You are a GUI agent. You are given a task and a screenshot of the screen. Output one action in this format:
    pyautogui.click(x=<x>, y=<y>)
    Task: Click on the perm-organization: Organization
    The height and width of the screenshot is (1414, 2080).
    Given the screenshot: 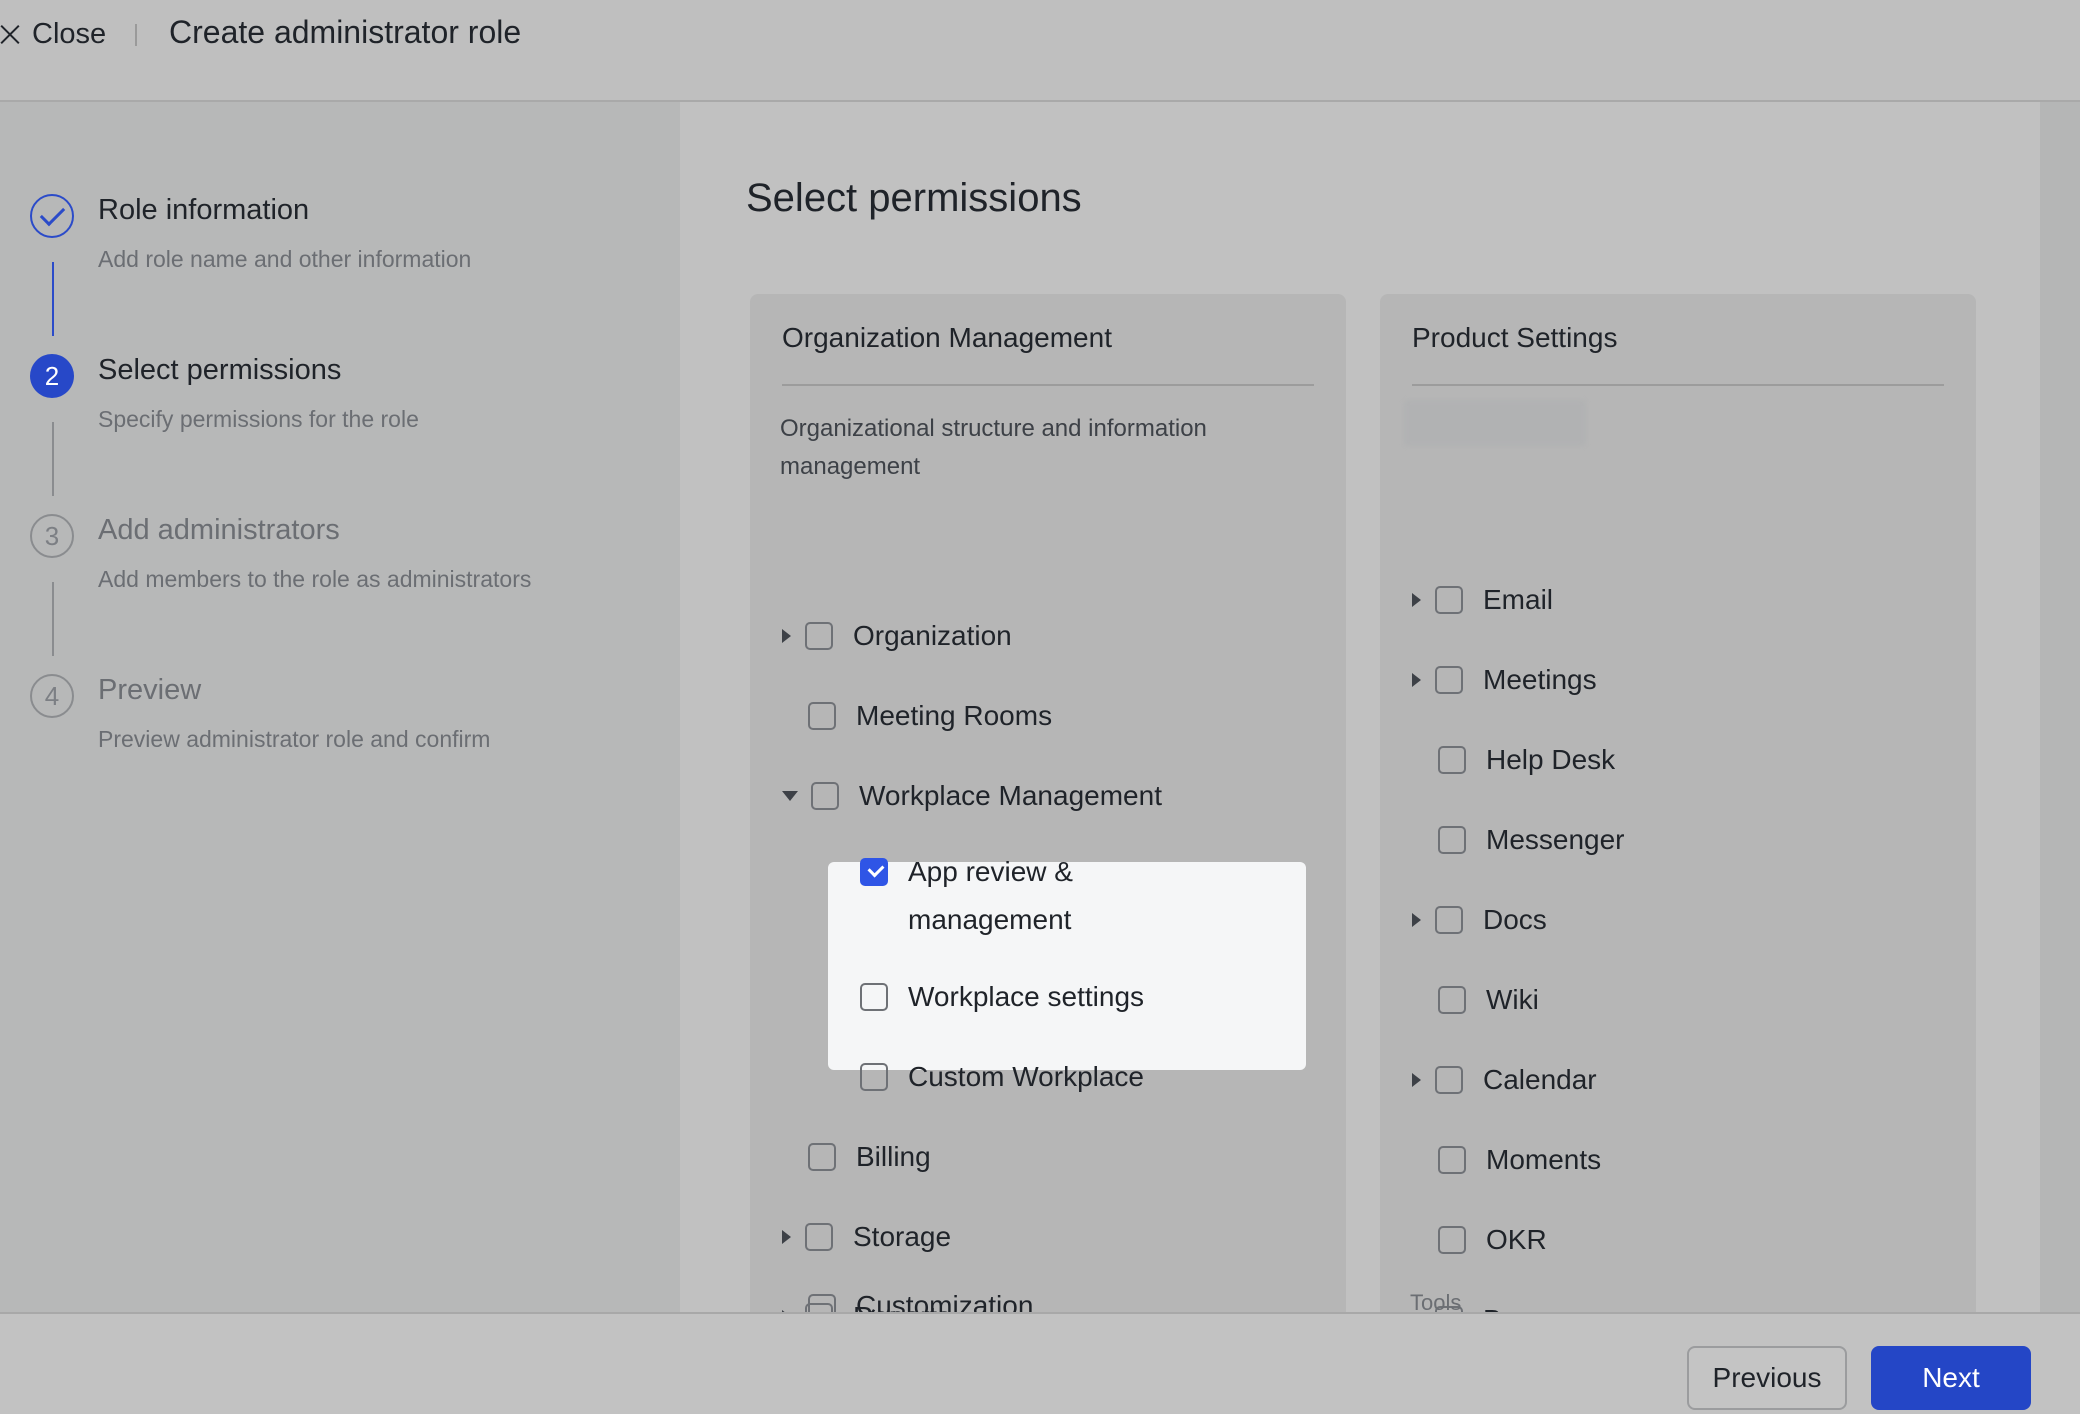 What is the action you would take?
    pyautogui.click(x=897, y=636)
    